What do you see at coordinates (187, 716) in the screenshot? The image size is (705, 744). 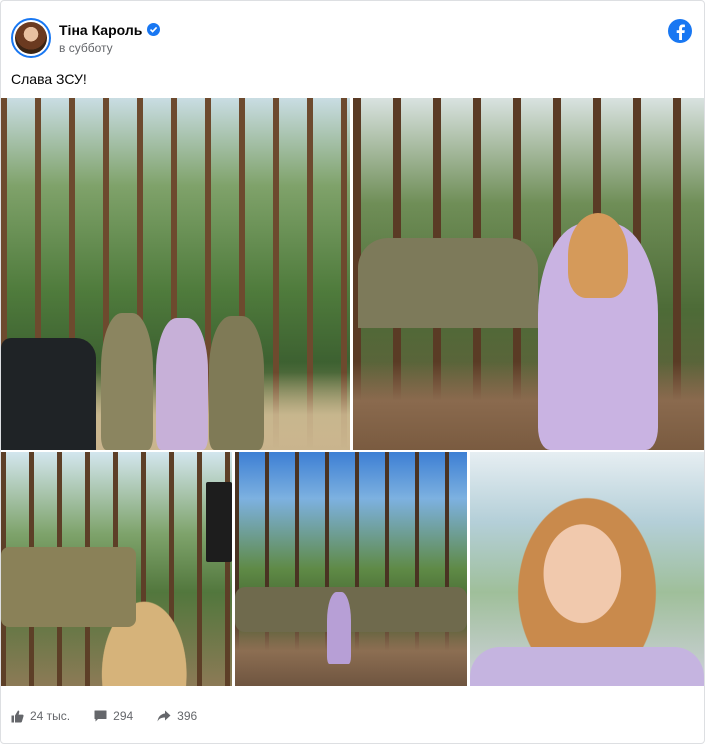 I see `share-count: 396` at bounding box center [187, 716].